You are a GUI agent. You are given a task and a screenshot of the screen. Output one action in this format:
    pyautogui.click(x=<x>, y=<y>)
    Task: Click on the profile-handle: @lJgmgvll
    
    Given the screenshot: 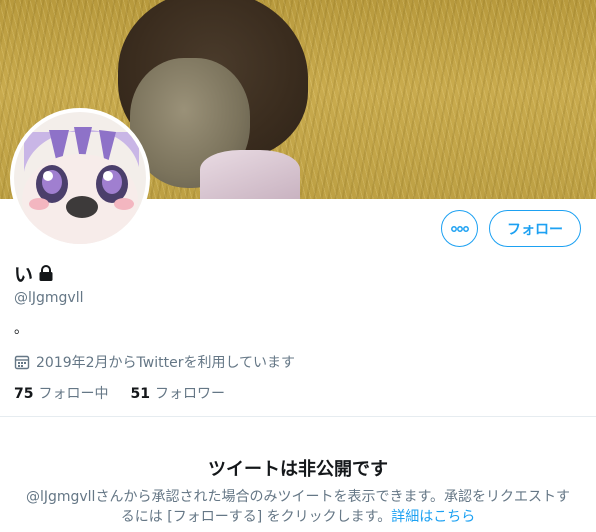 What is the action you would take?
    pyautogui.click(x=49, y=298)
    